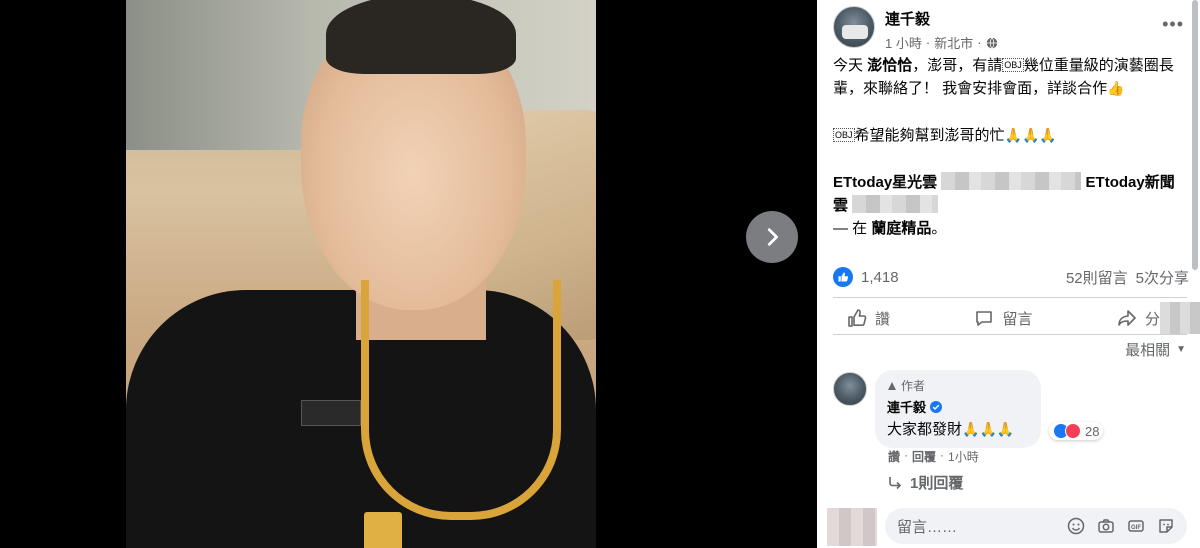  I want to click on text-segment: 今天, so click(848, 65).